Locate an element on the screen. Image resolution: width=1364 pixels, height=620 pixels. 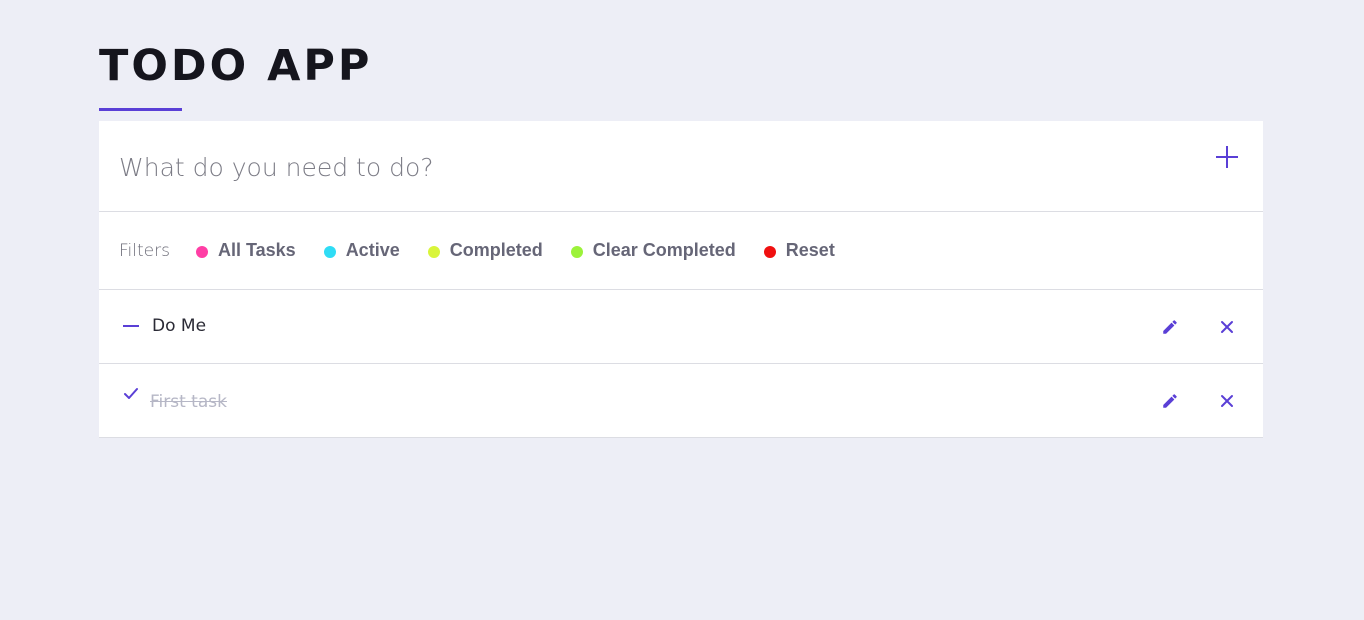
filter-label: Reset is located at coordinates (810, 250).